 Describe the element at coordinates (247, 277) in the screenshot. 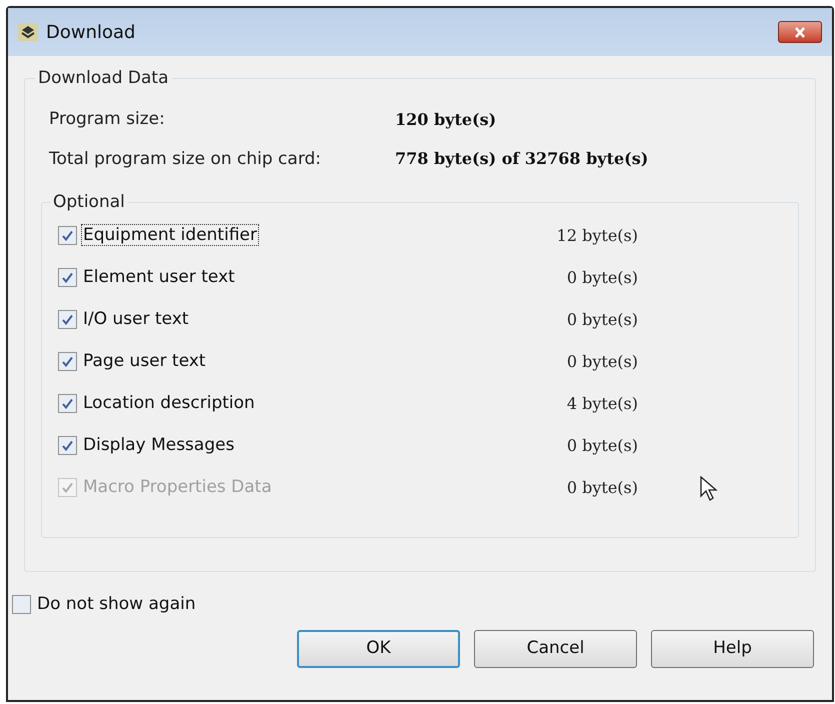

I see `option-label: Element user text` at that location.